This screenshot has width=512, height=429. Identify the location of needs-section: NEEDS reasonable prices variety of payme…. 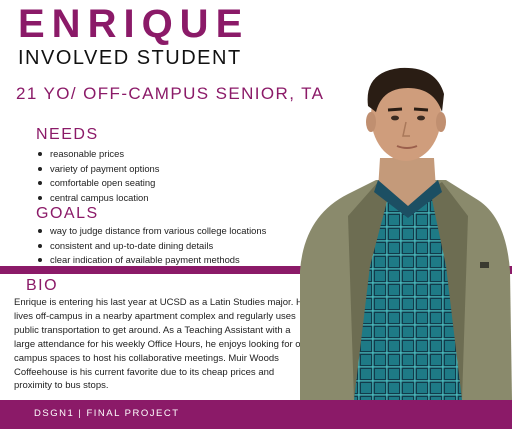
(97, 165).